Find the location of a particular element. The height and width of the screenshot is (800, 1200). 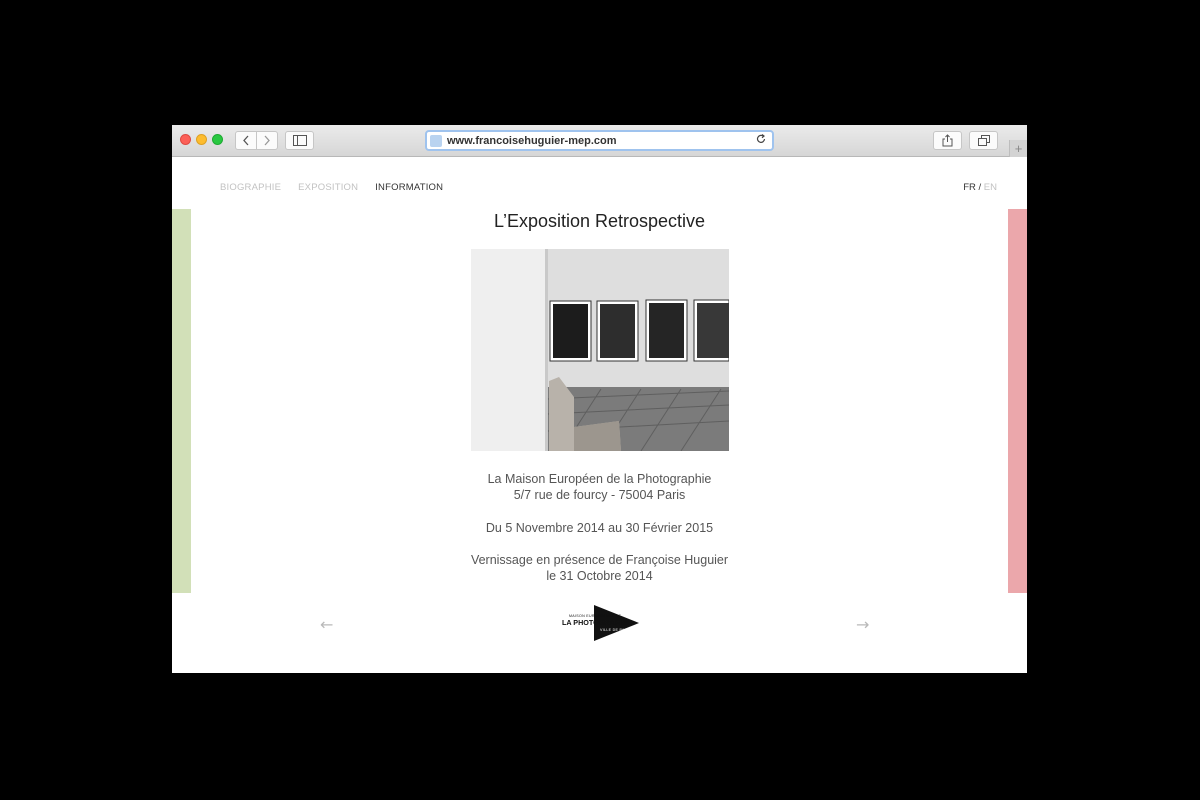

venue-address: 5/7 rue de fourcy - 75004 Paris is located at coordinates (599, 495).